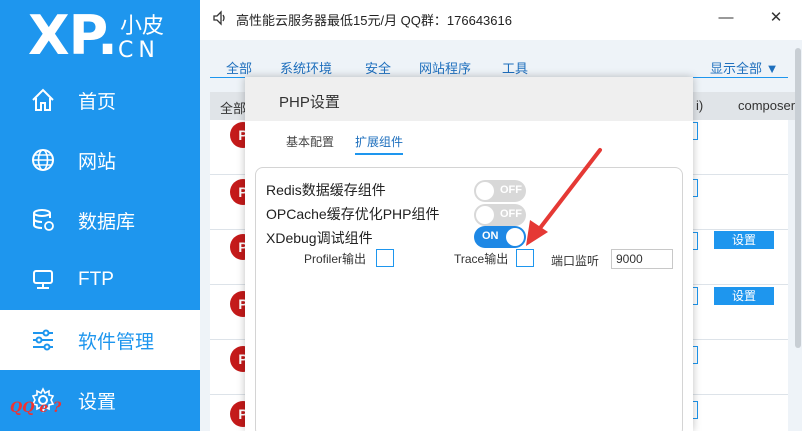  Describe the element at coordinates (353, 214) in the screenshot. I see `opcache-label: OPCache缓存优化PHP组件` at that location.